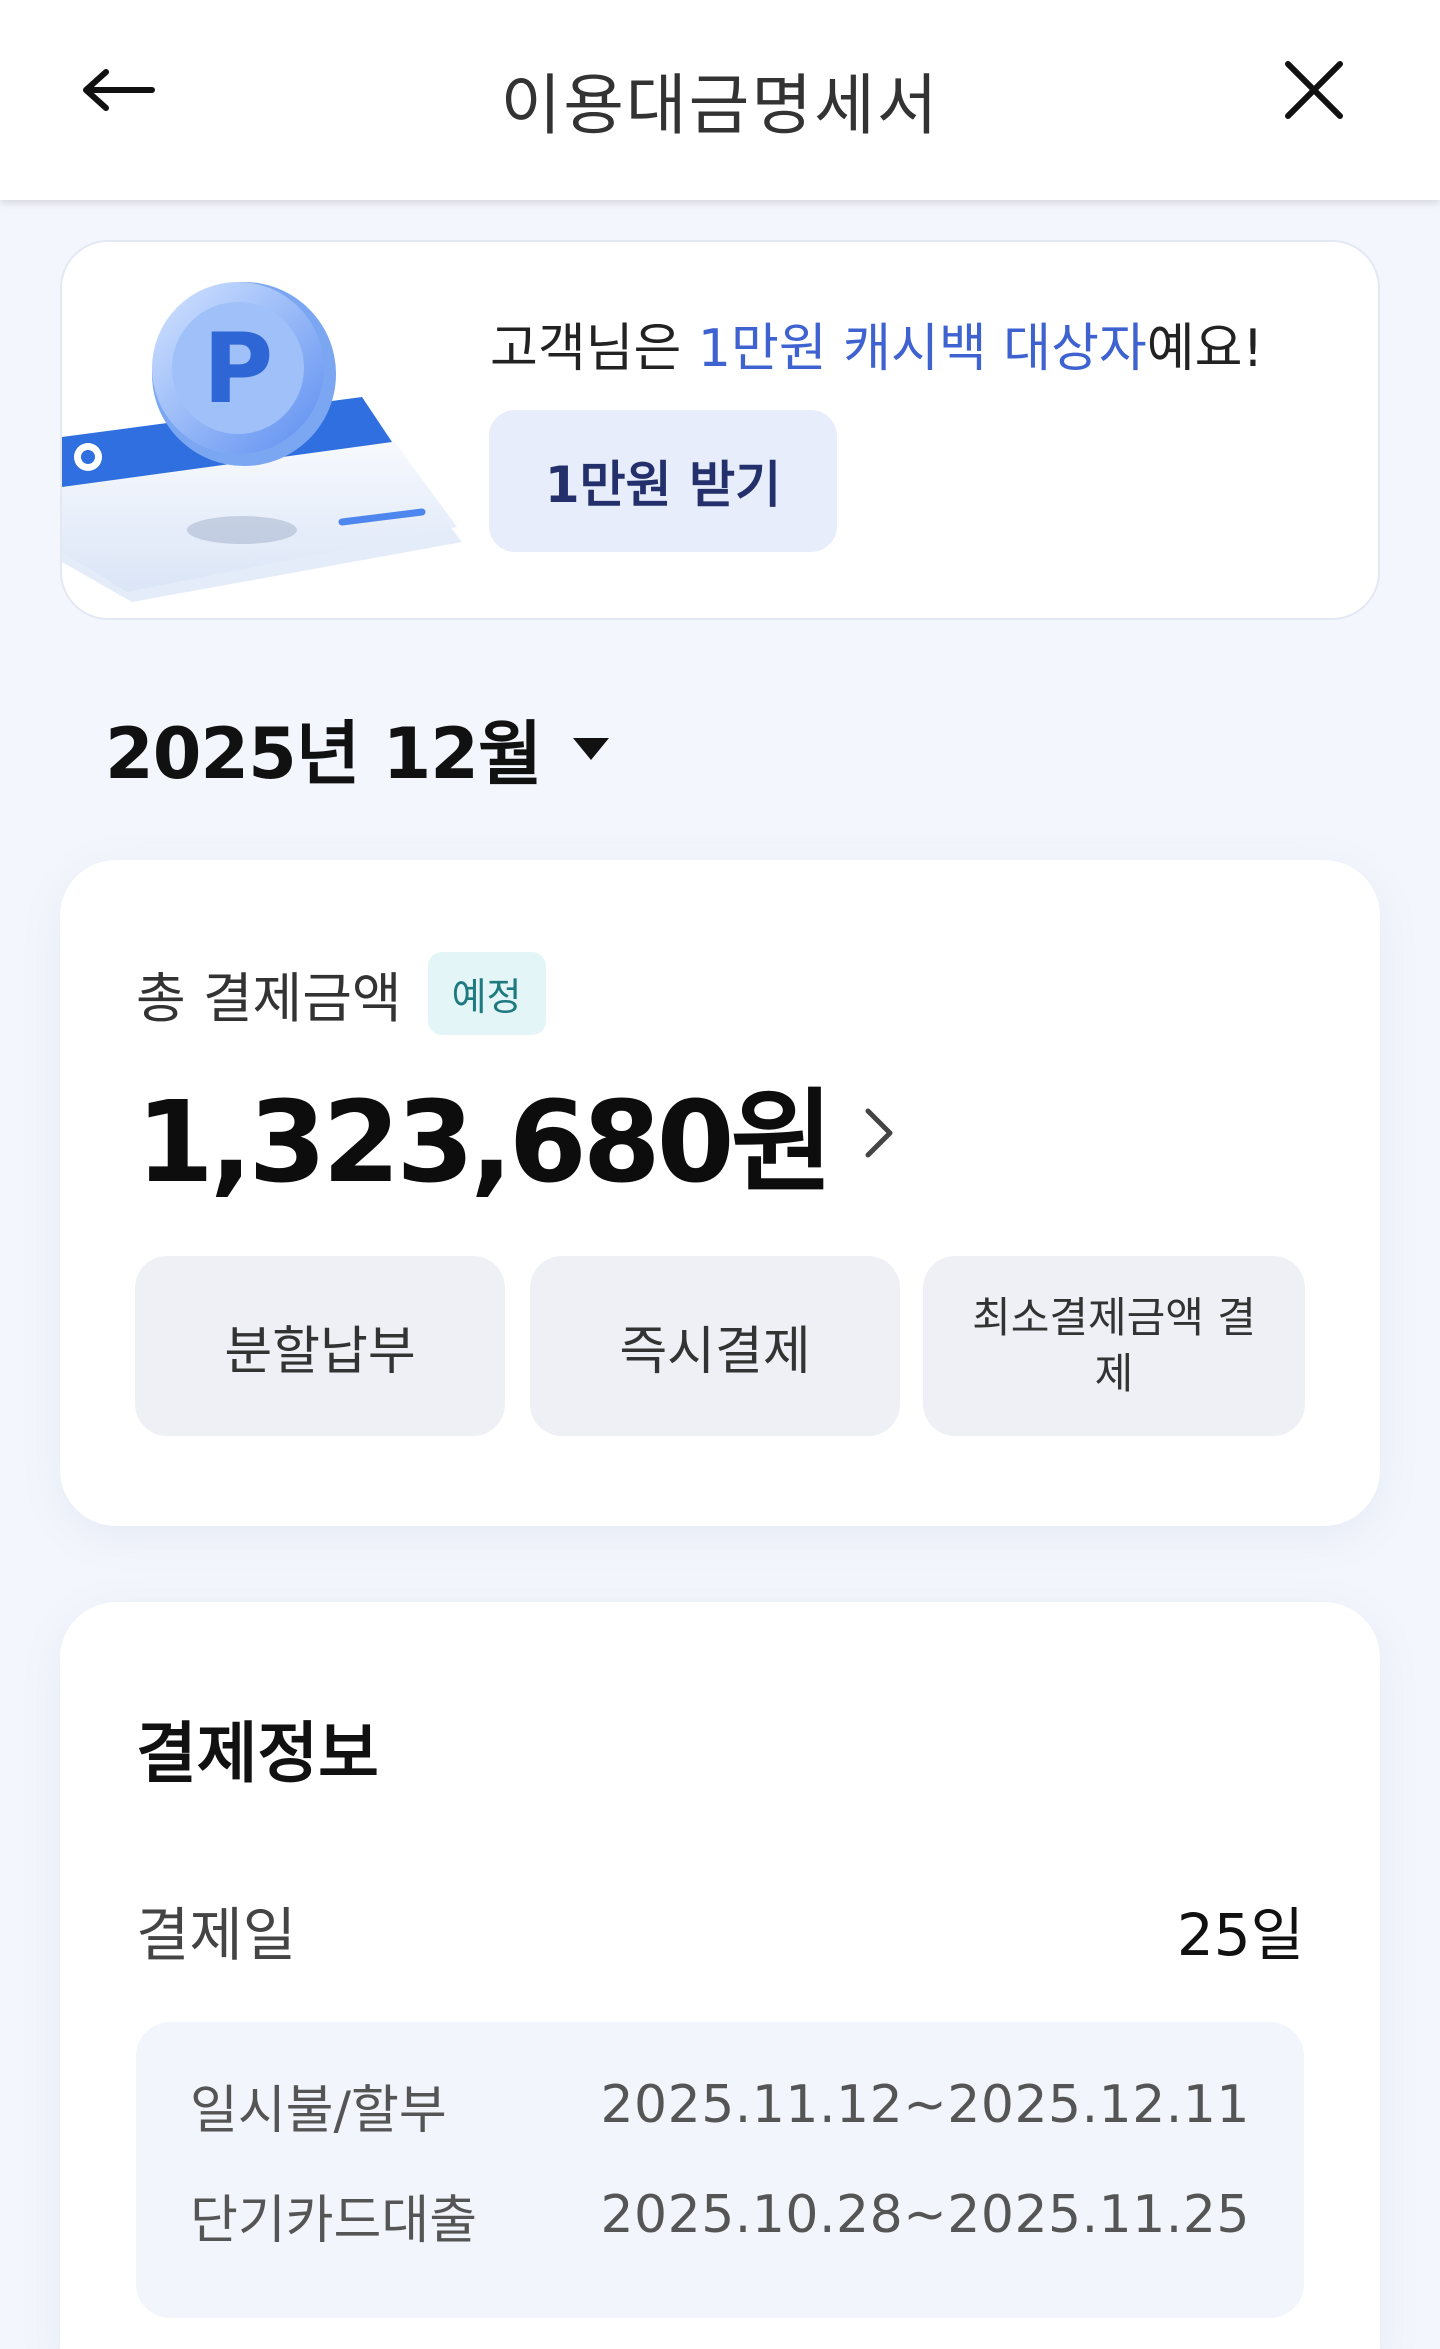 This screenshot has width=1440, height=2349. Describe the element at coordinates (715, 1346) in the screenshot. I see `instant-payment-button: 즉시결제` at that location.